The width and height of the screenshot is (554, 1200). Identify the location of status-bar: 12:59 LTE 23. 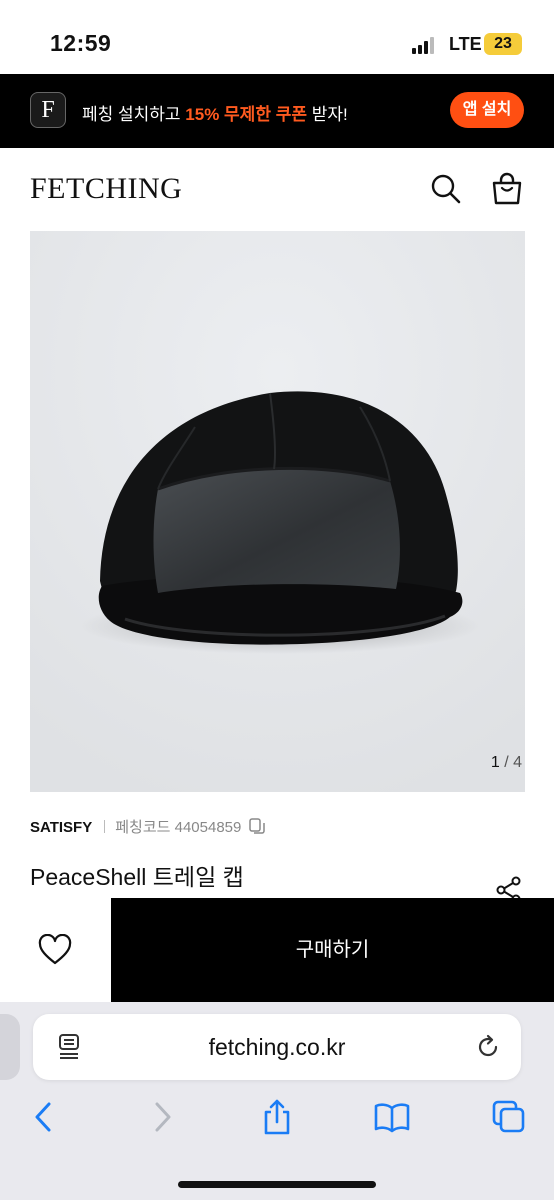
(277, 37).